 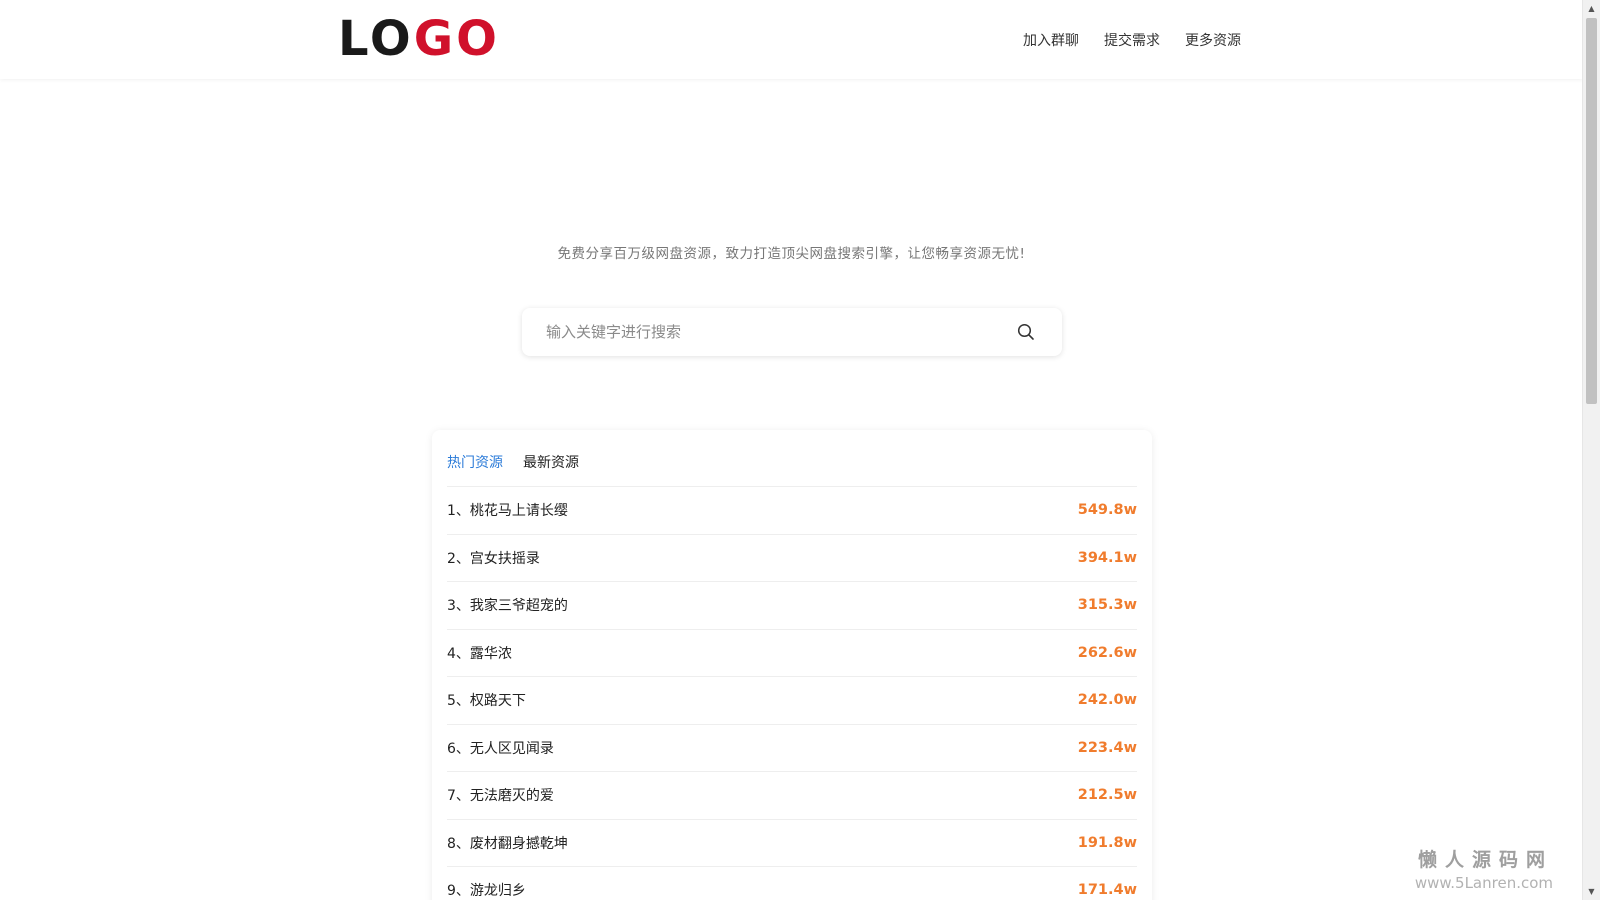 What do you see at coordinates (551, 462) in the screenshot?
I see `tab-latest-resources: 最新资源` at bounding box center [551, 462].